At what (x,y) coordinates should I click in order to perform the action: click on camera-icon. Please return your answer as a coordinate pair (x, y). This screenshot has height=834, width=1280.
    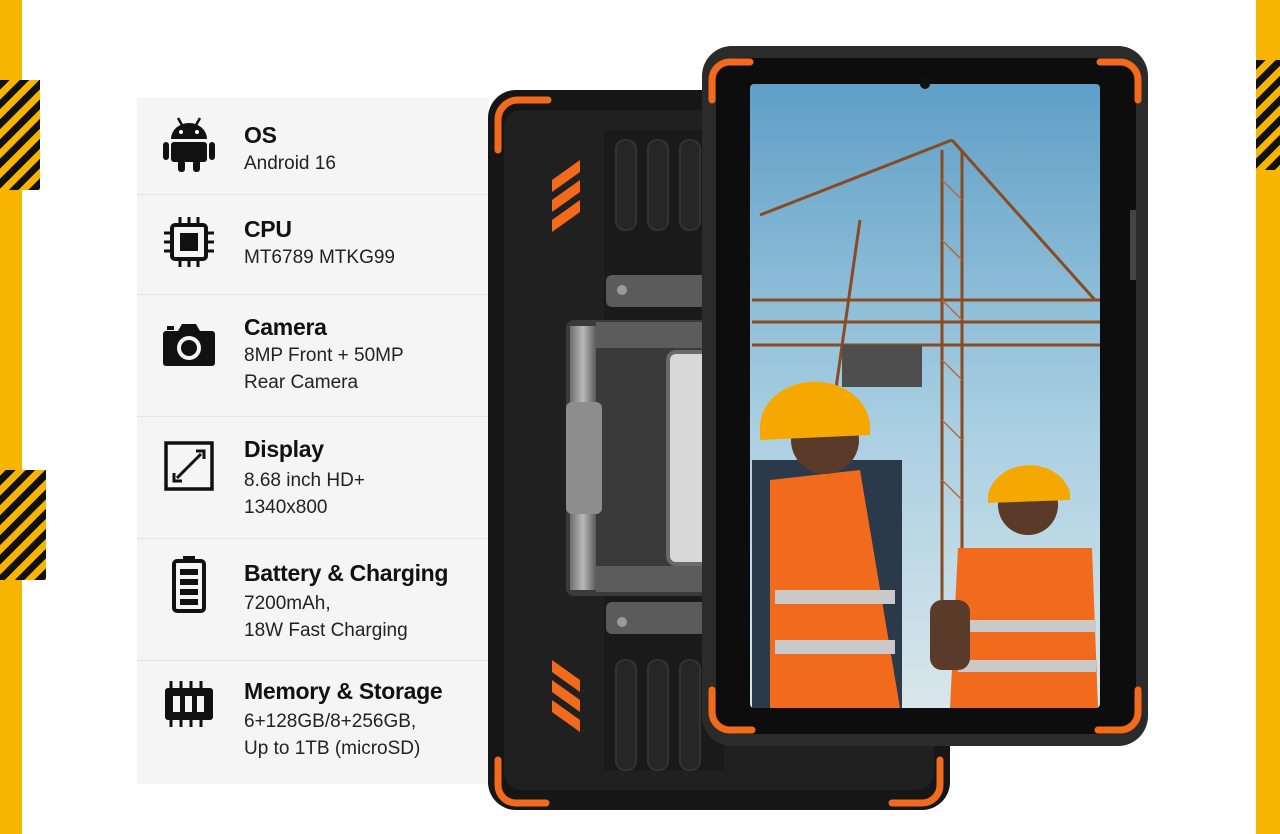
    Looking at the image, I should click on (189, 344).